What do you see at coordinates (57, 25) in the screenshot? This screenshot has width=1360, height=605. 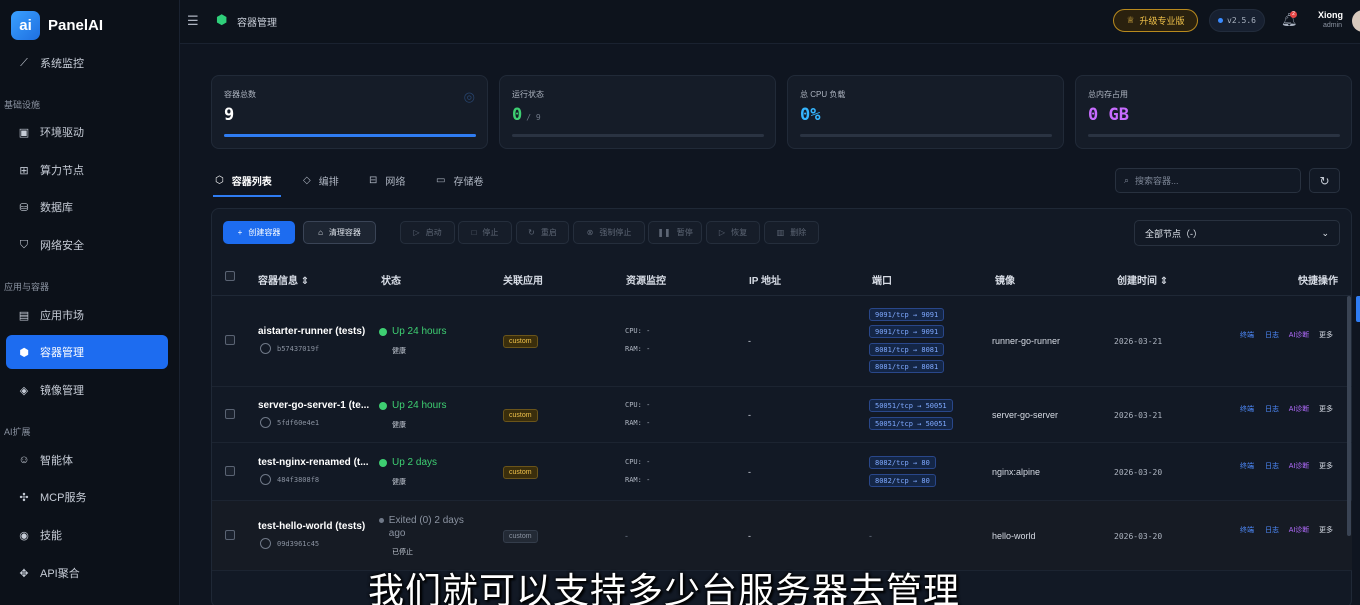 I see `app-logo: ai PanelAI` at bounding box center [57, 25].